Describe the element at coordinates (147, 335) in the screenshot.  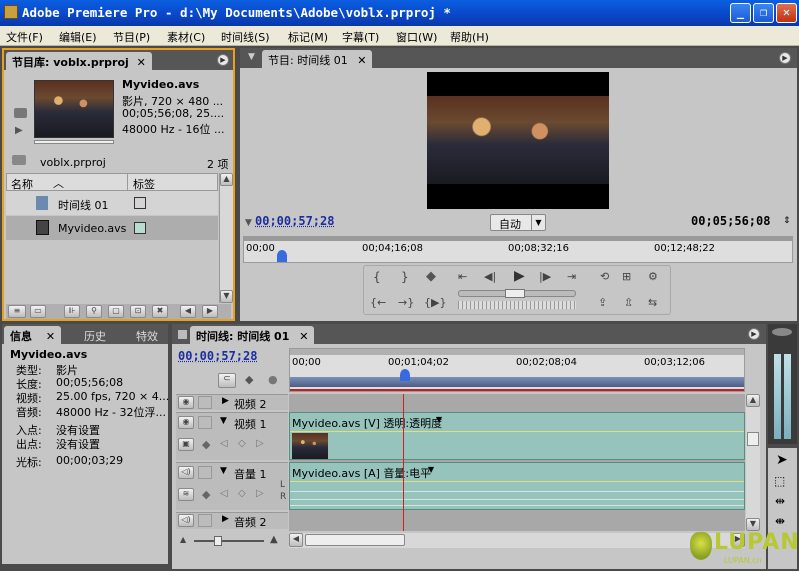
I see `tab-effects: 特效` at that location.